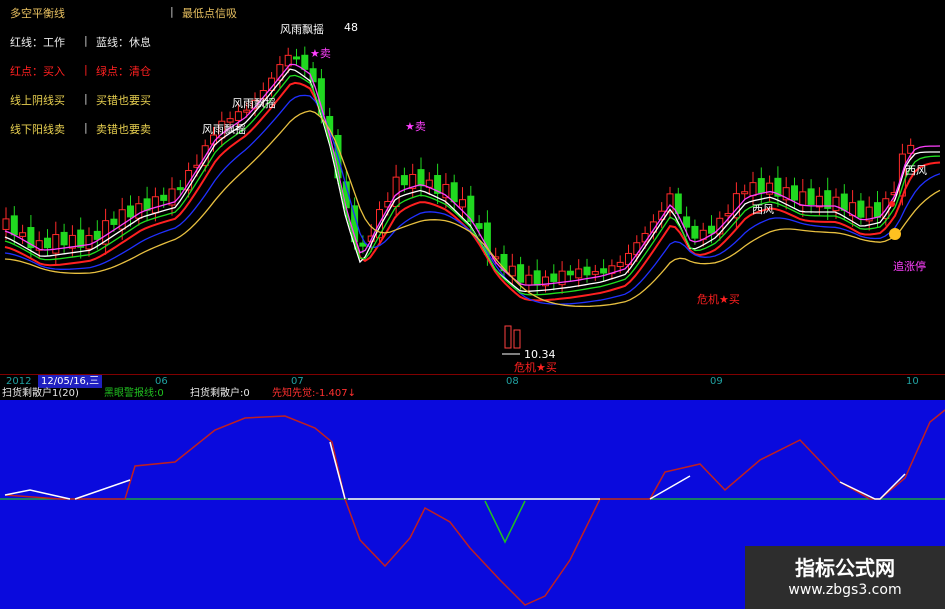 This screenshot has height=609, width=945. I want to click on year-label: 2012, so click(19, 381).